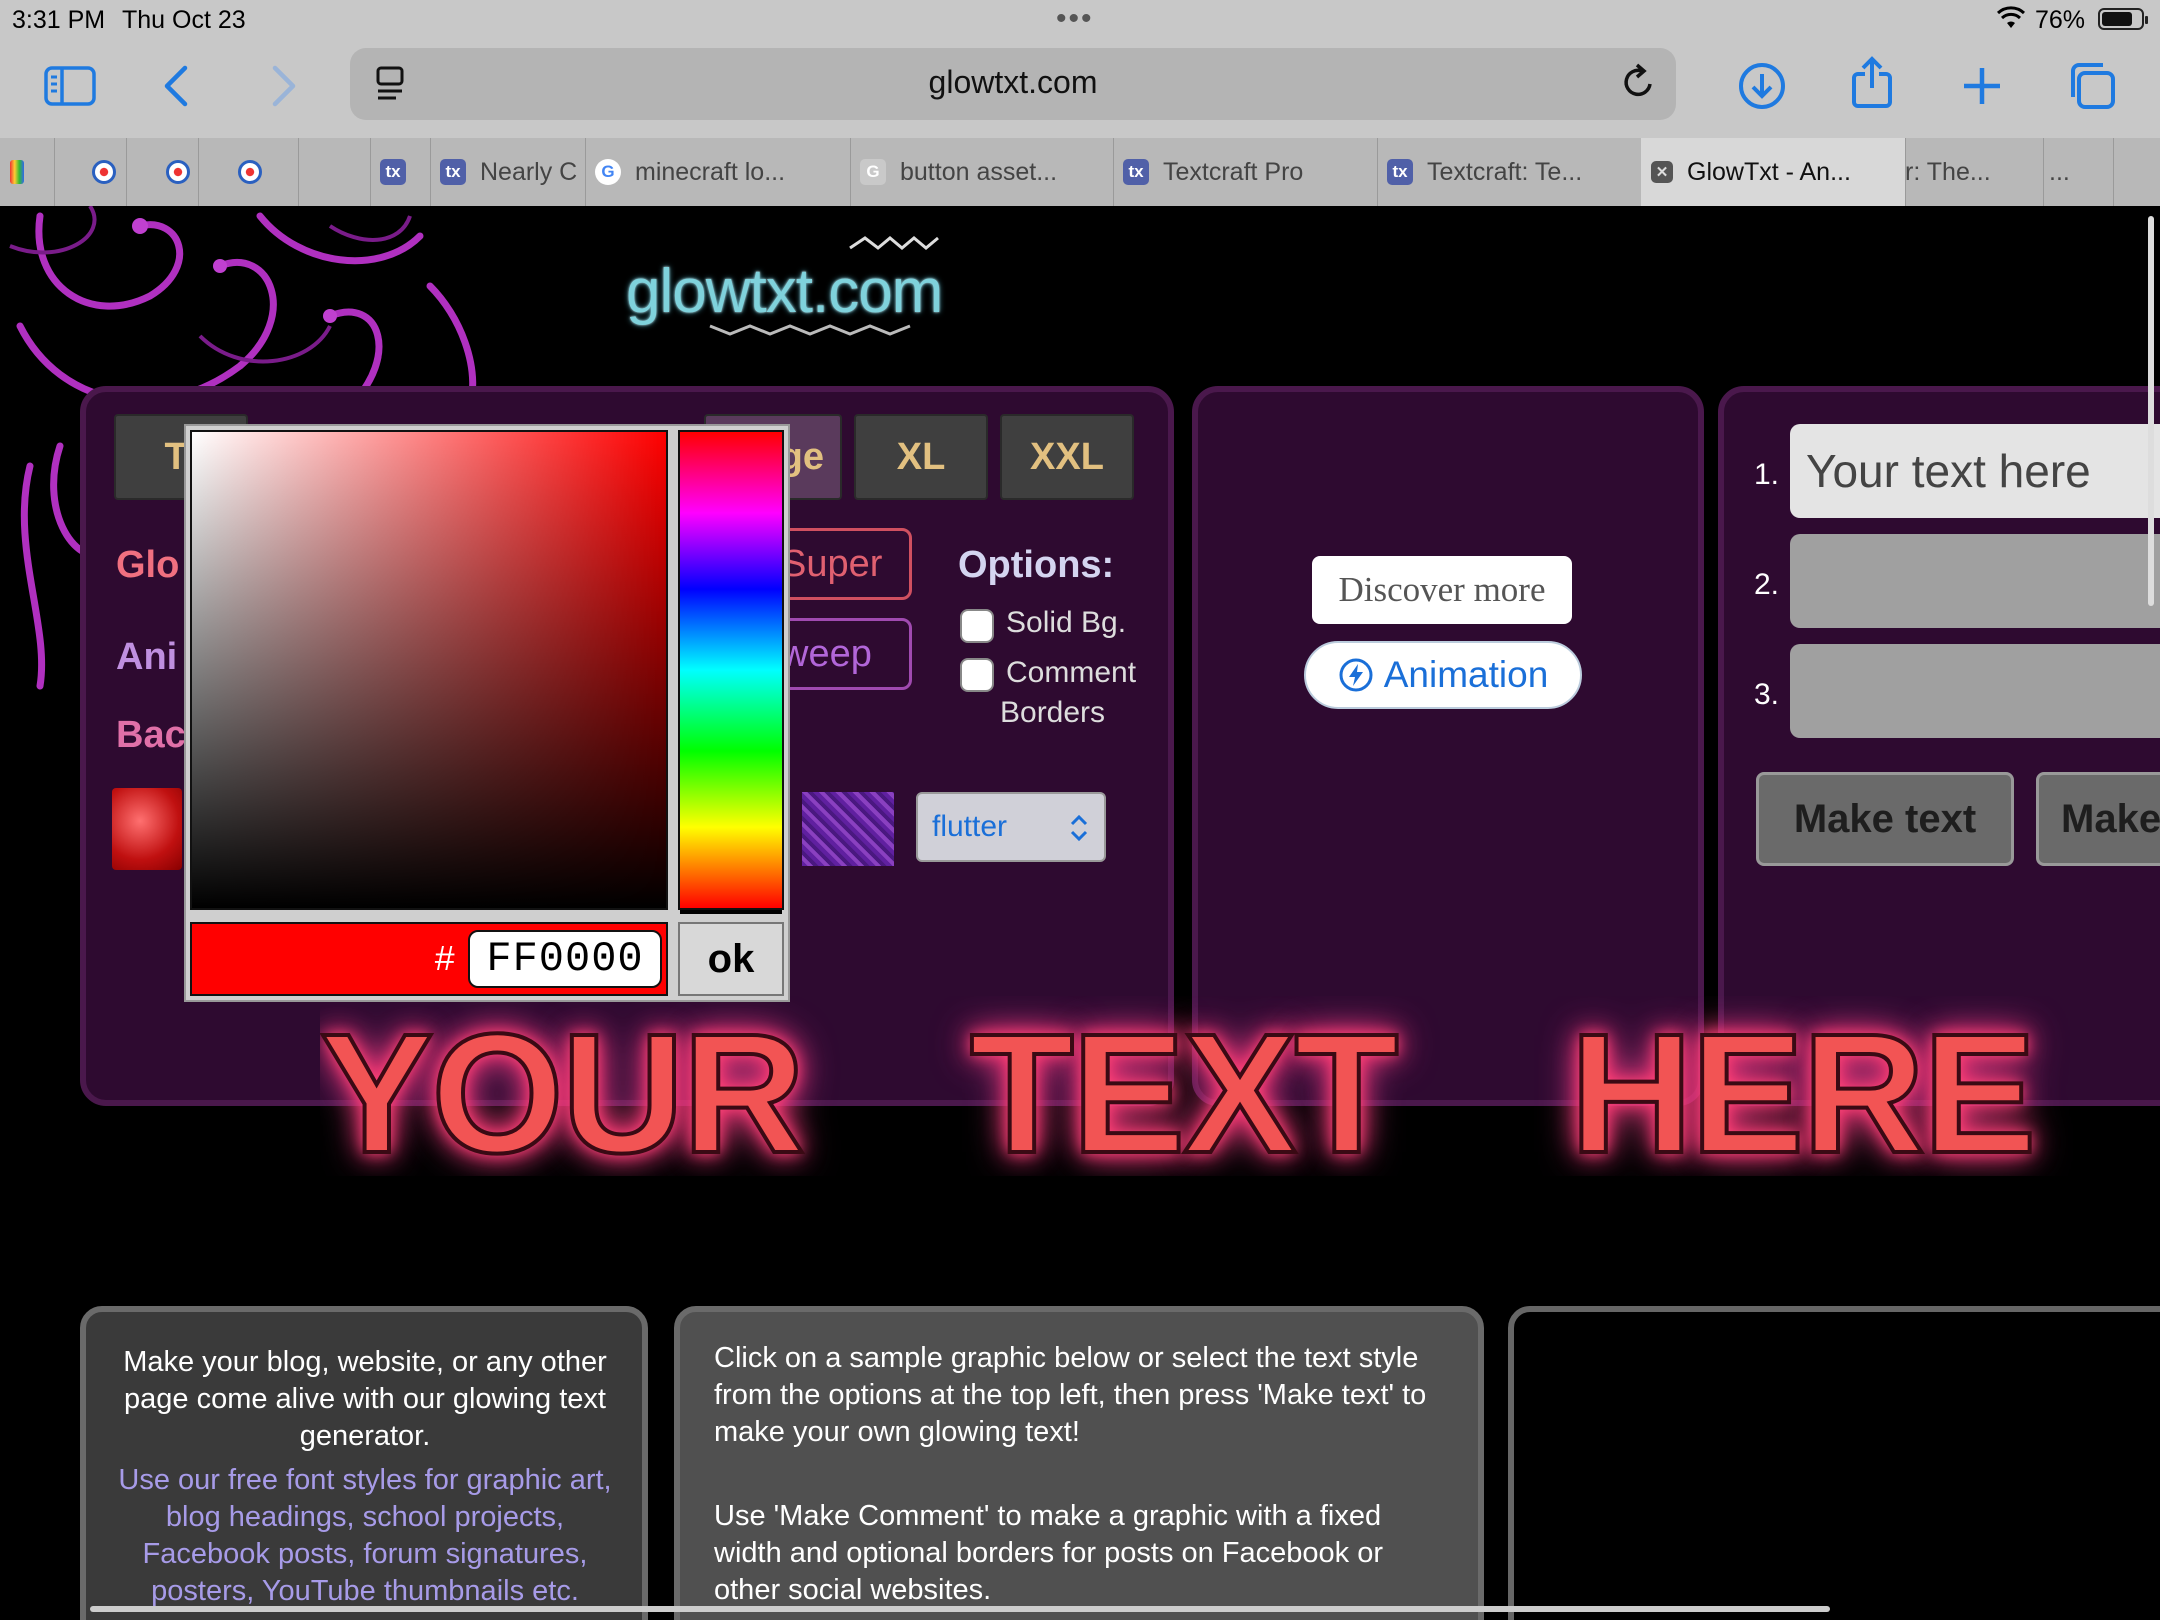 The image size is (2160, 1620). What do you see at coordinates (17, 172) in the screenshot?
I see `colorful-favicon-icon` at bounding box center [17, 172].